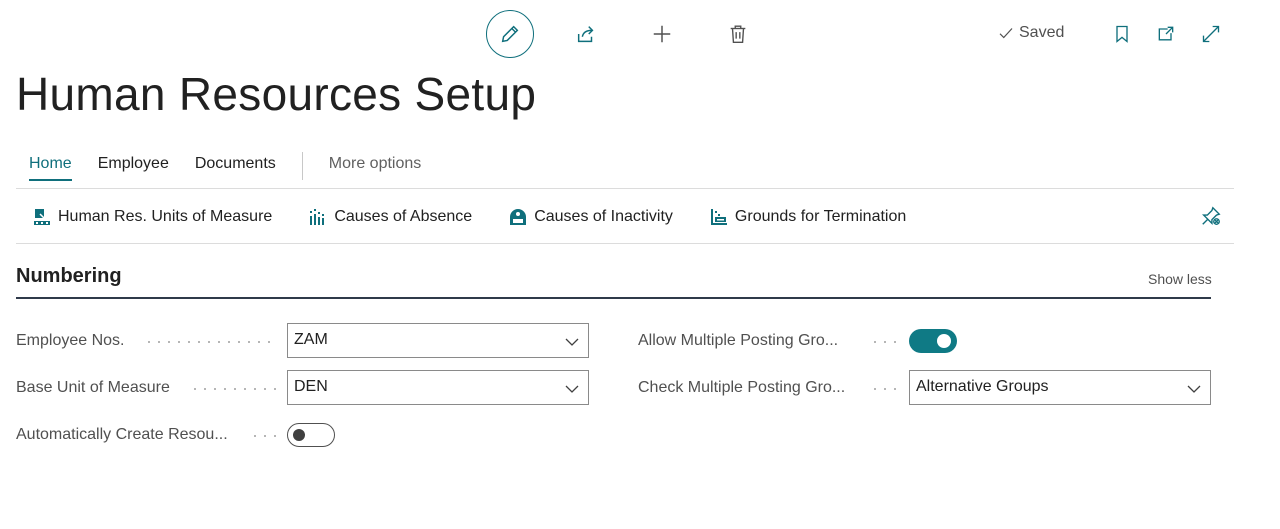  What do you see at coordinates (438, 340) in the screenshot?
I see `employee-nos-field: ZAM` at bounding box center [438, 340].